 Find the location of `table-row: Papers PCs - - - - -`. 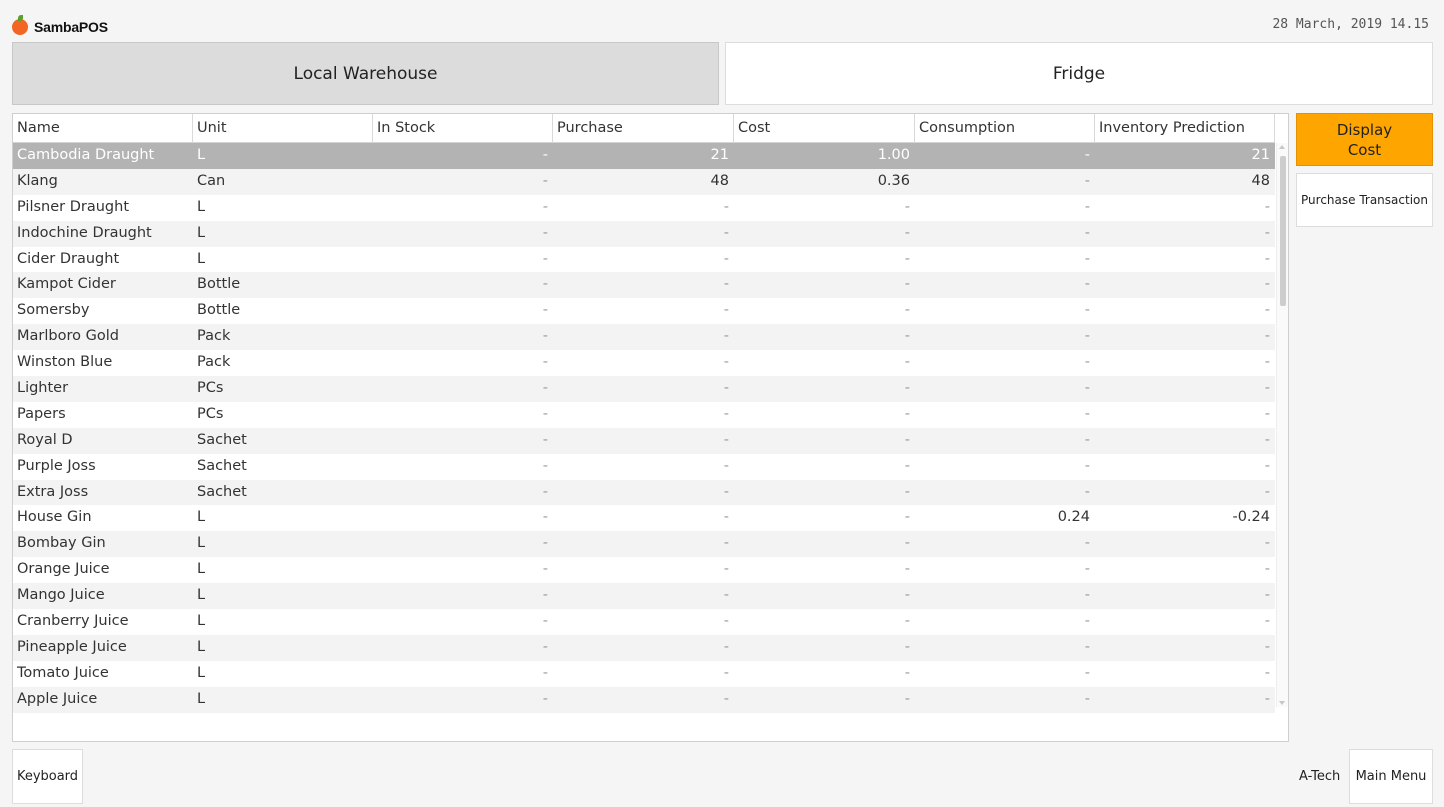

table-row: Papers PCs - - - - - is located at coordinates (644, 415).